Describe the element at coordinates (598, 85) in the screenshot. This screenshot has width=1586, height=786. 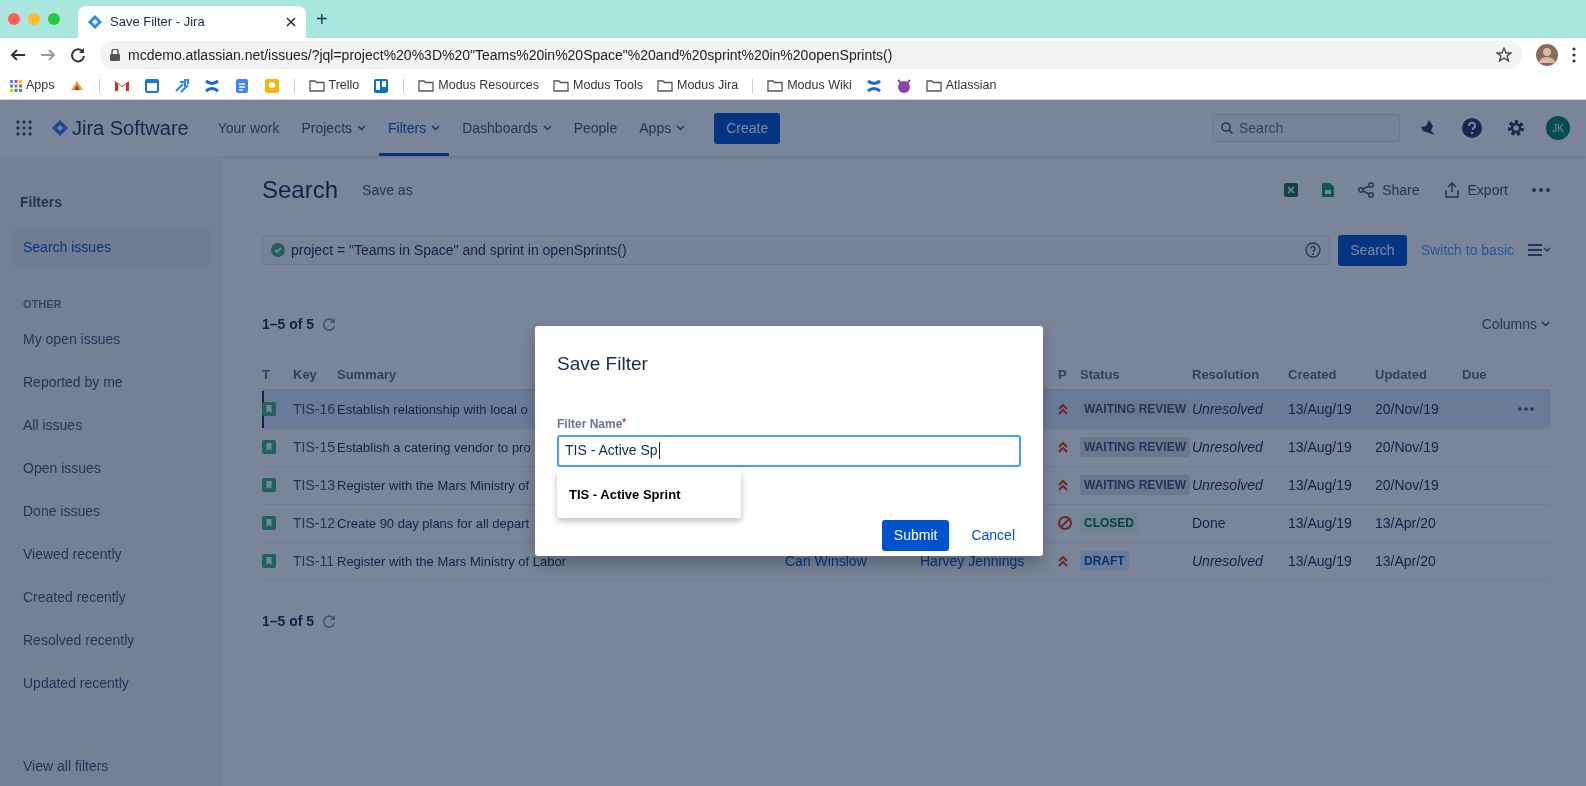
I see `bookmark-link: Modus Tools` at that location.